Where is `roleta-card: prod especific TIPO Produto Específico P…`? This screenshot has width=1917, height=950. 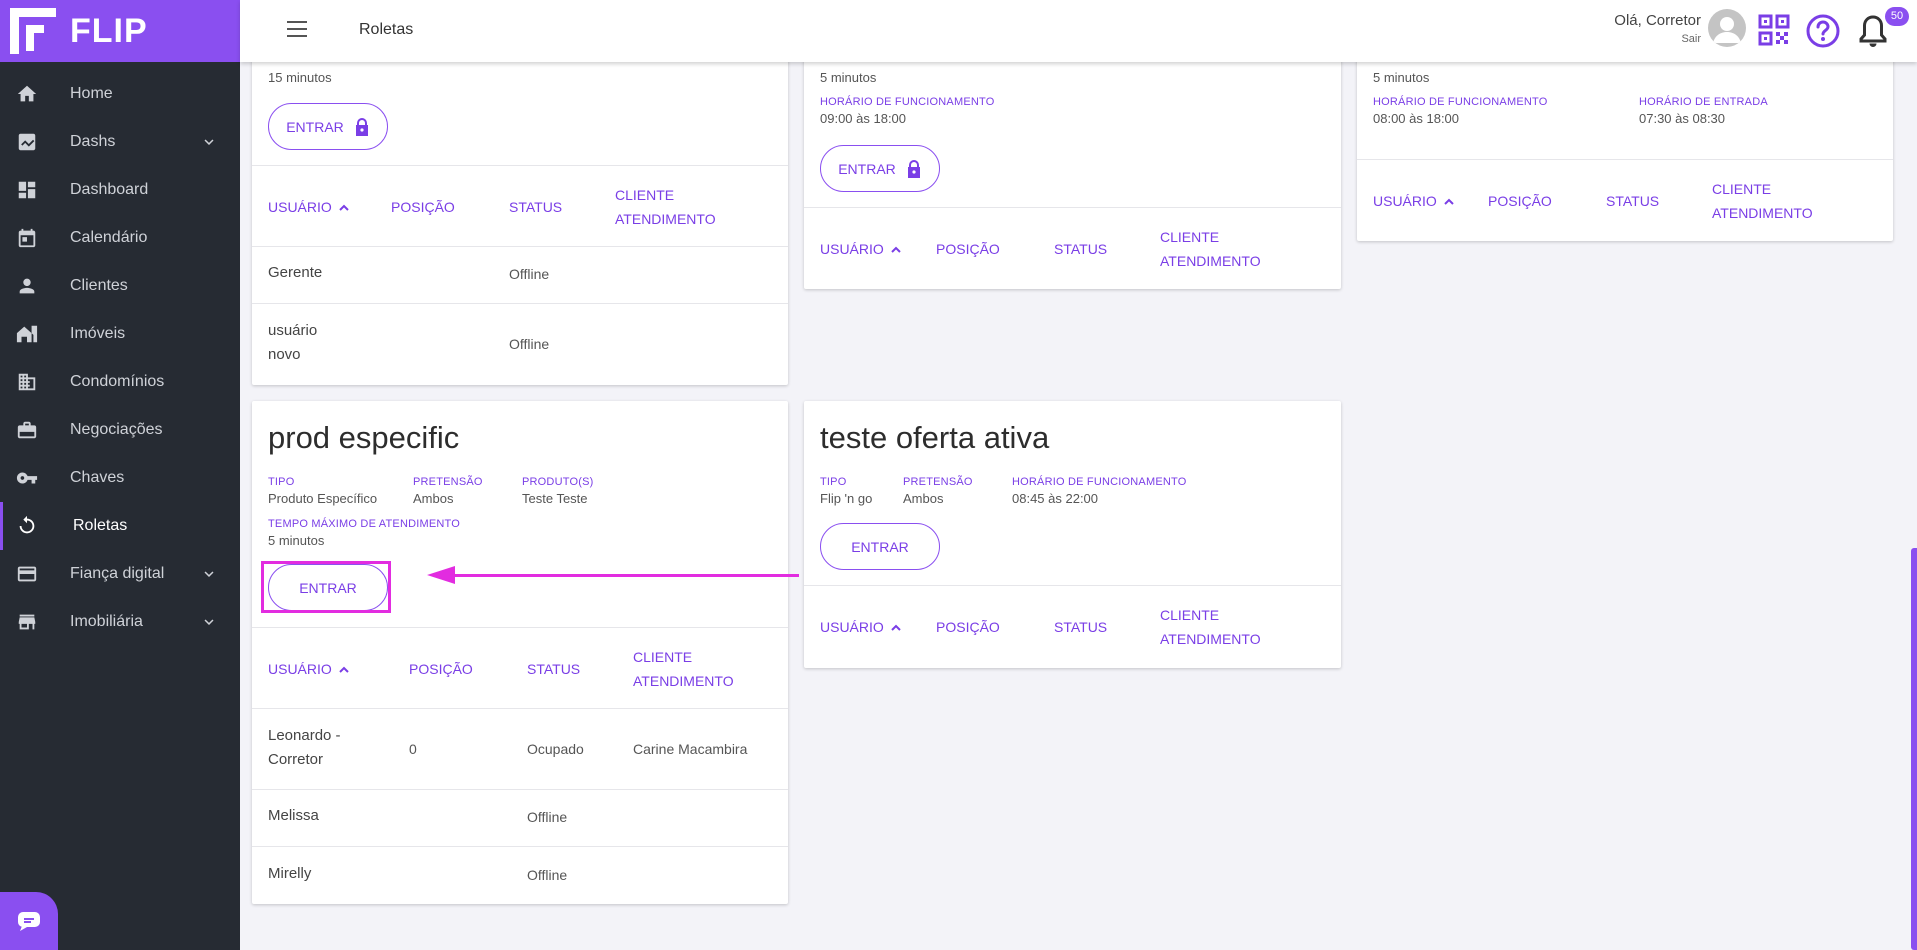
roleta-card: prod especific TIPO Produto Específico P… is located at coordinates (520, 652).